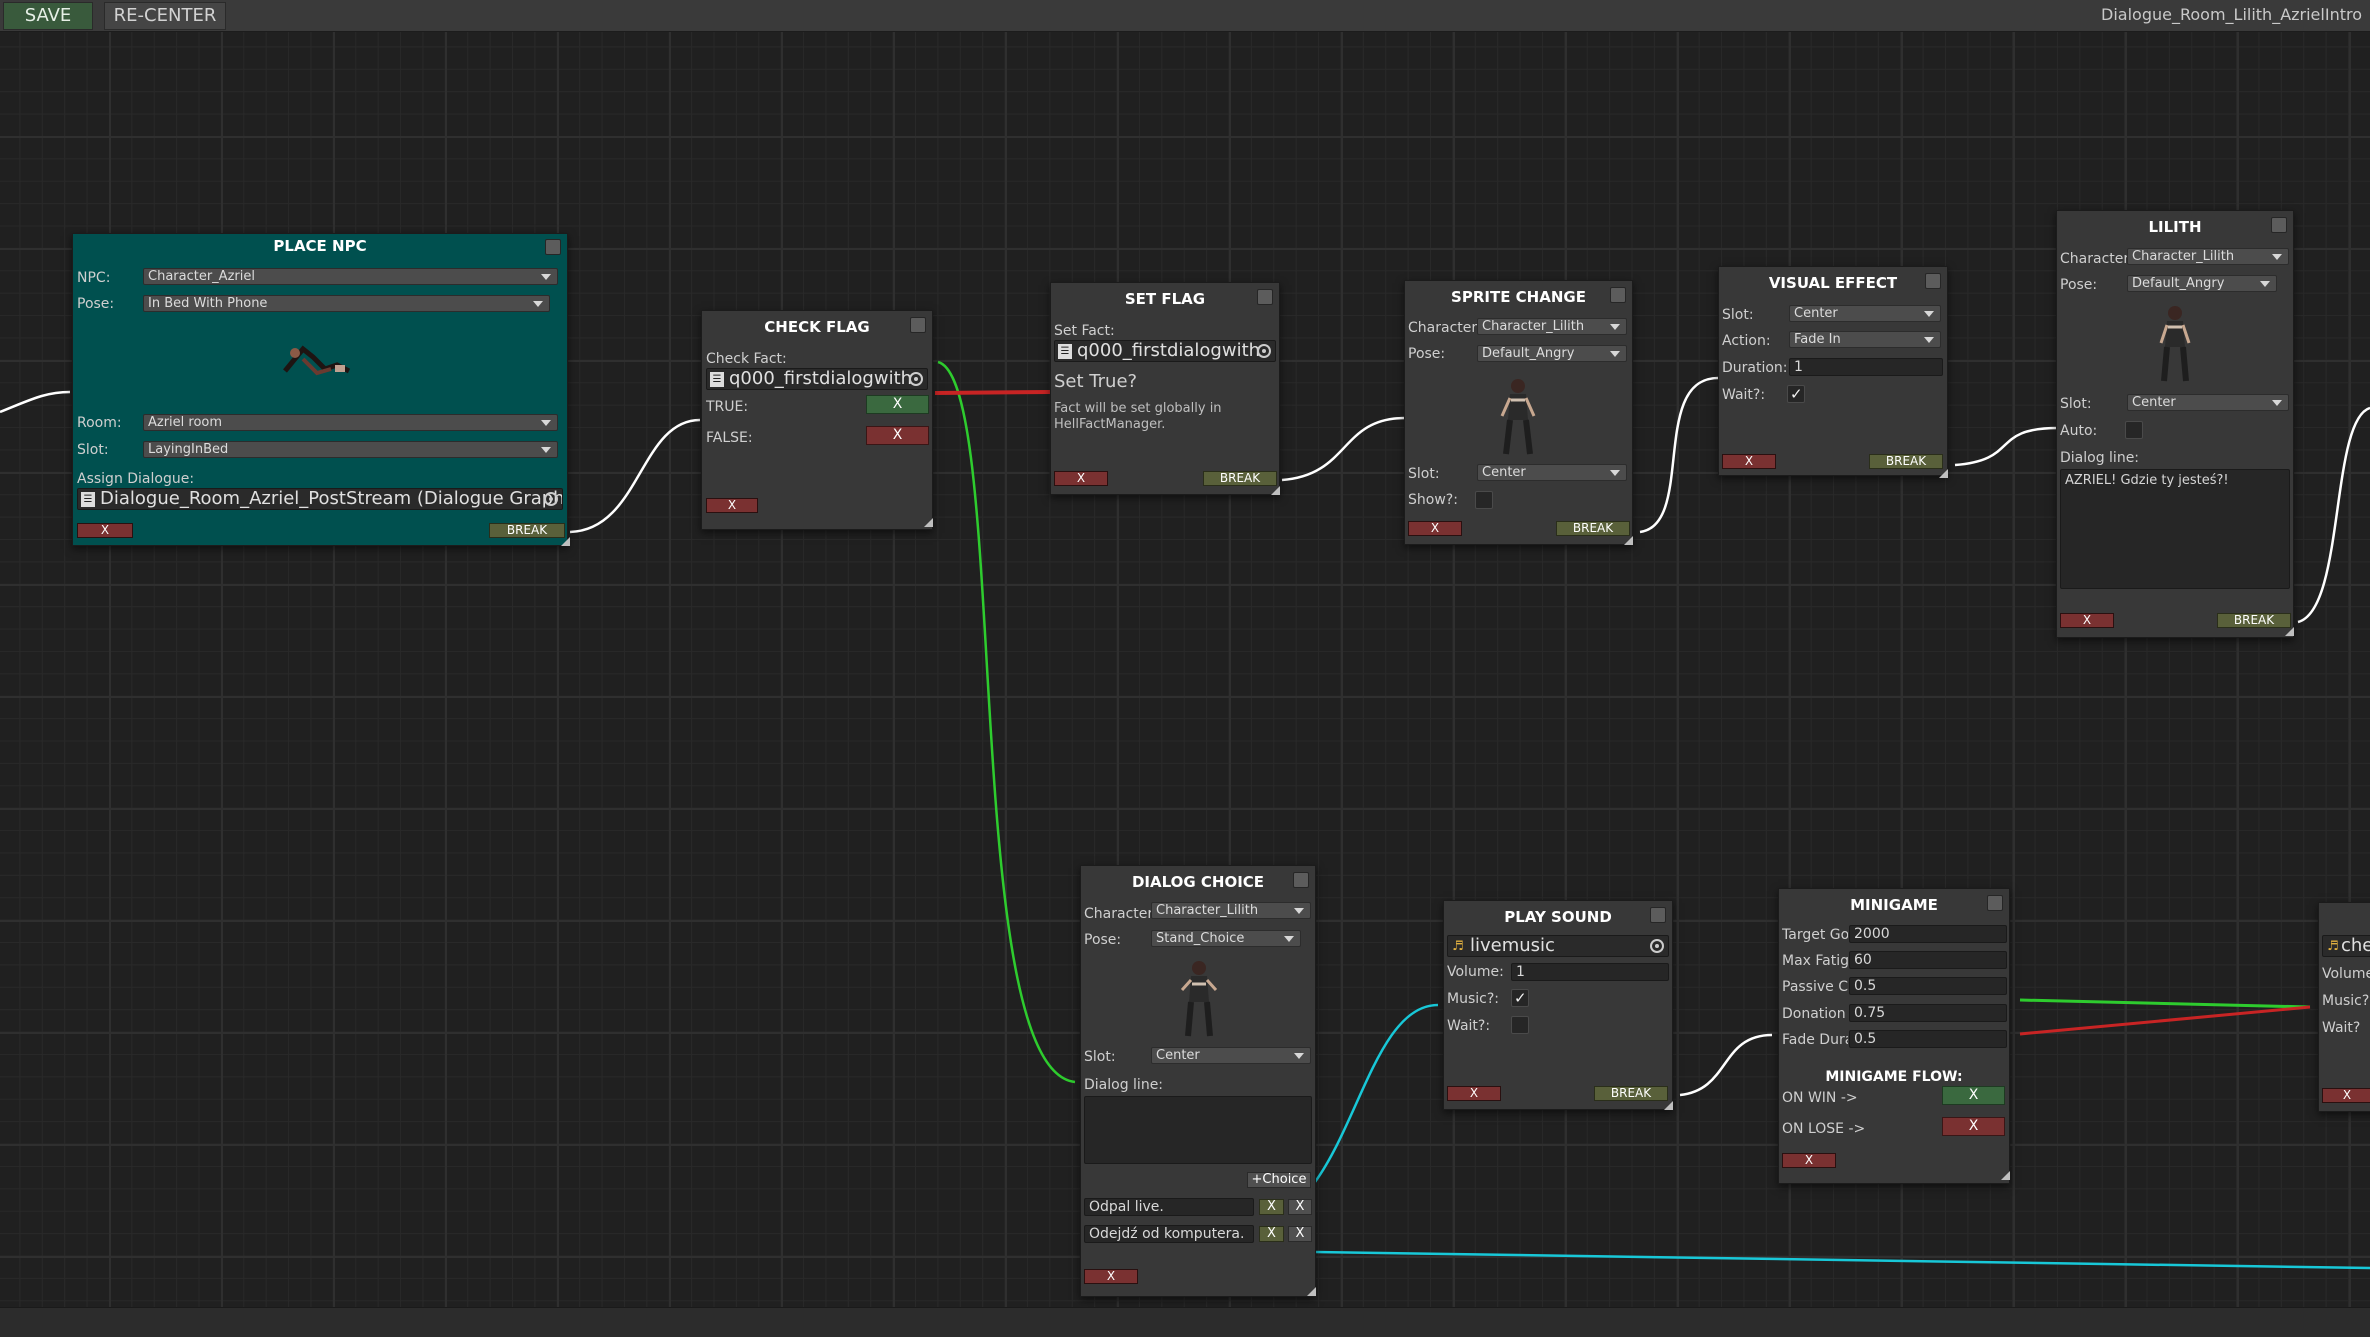 The height and width of the screenshot is (1337, 2370). I want to click on pose-dropdown: In Bed With Phone, so click(346, 303).